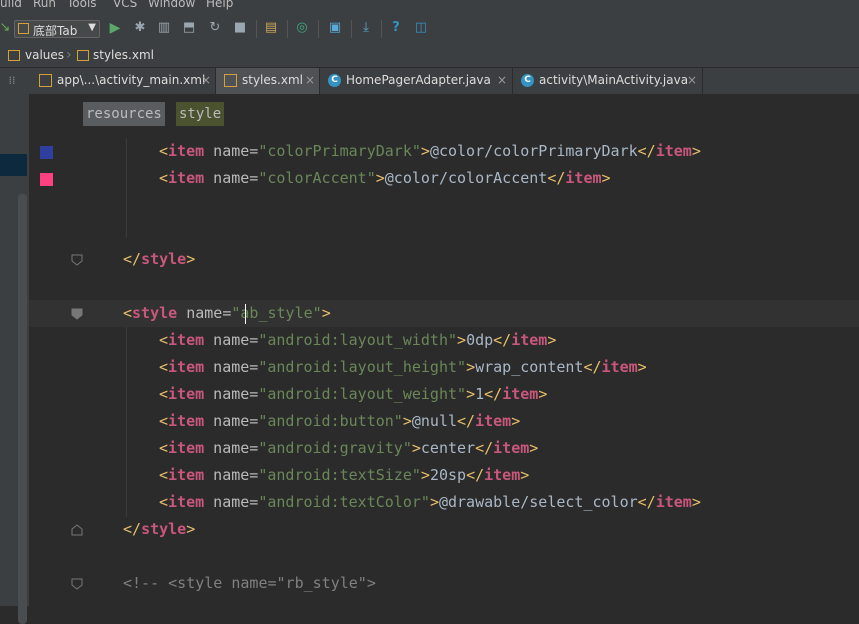 Image resolution: width=859 pixels, height=624 pixels. I want to click on tab-mainactivity-java: C activity\MainActivity.java ×, so click(608, 81).